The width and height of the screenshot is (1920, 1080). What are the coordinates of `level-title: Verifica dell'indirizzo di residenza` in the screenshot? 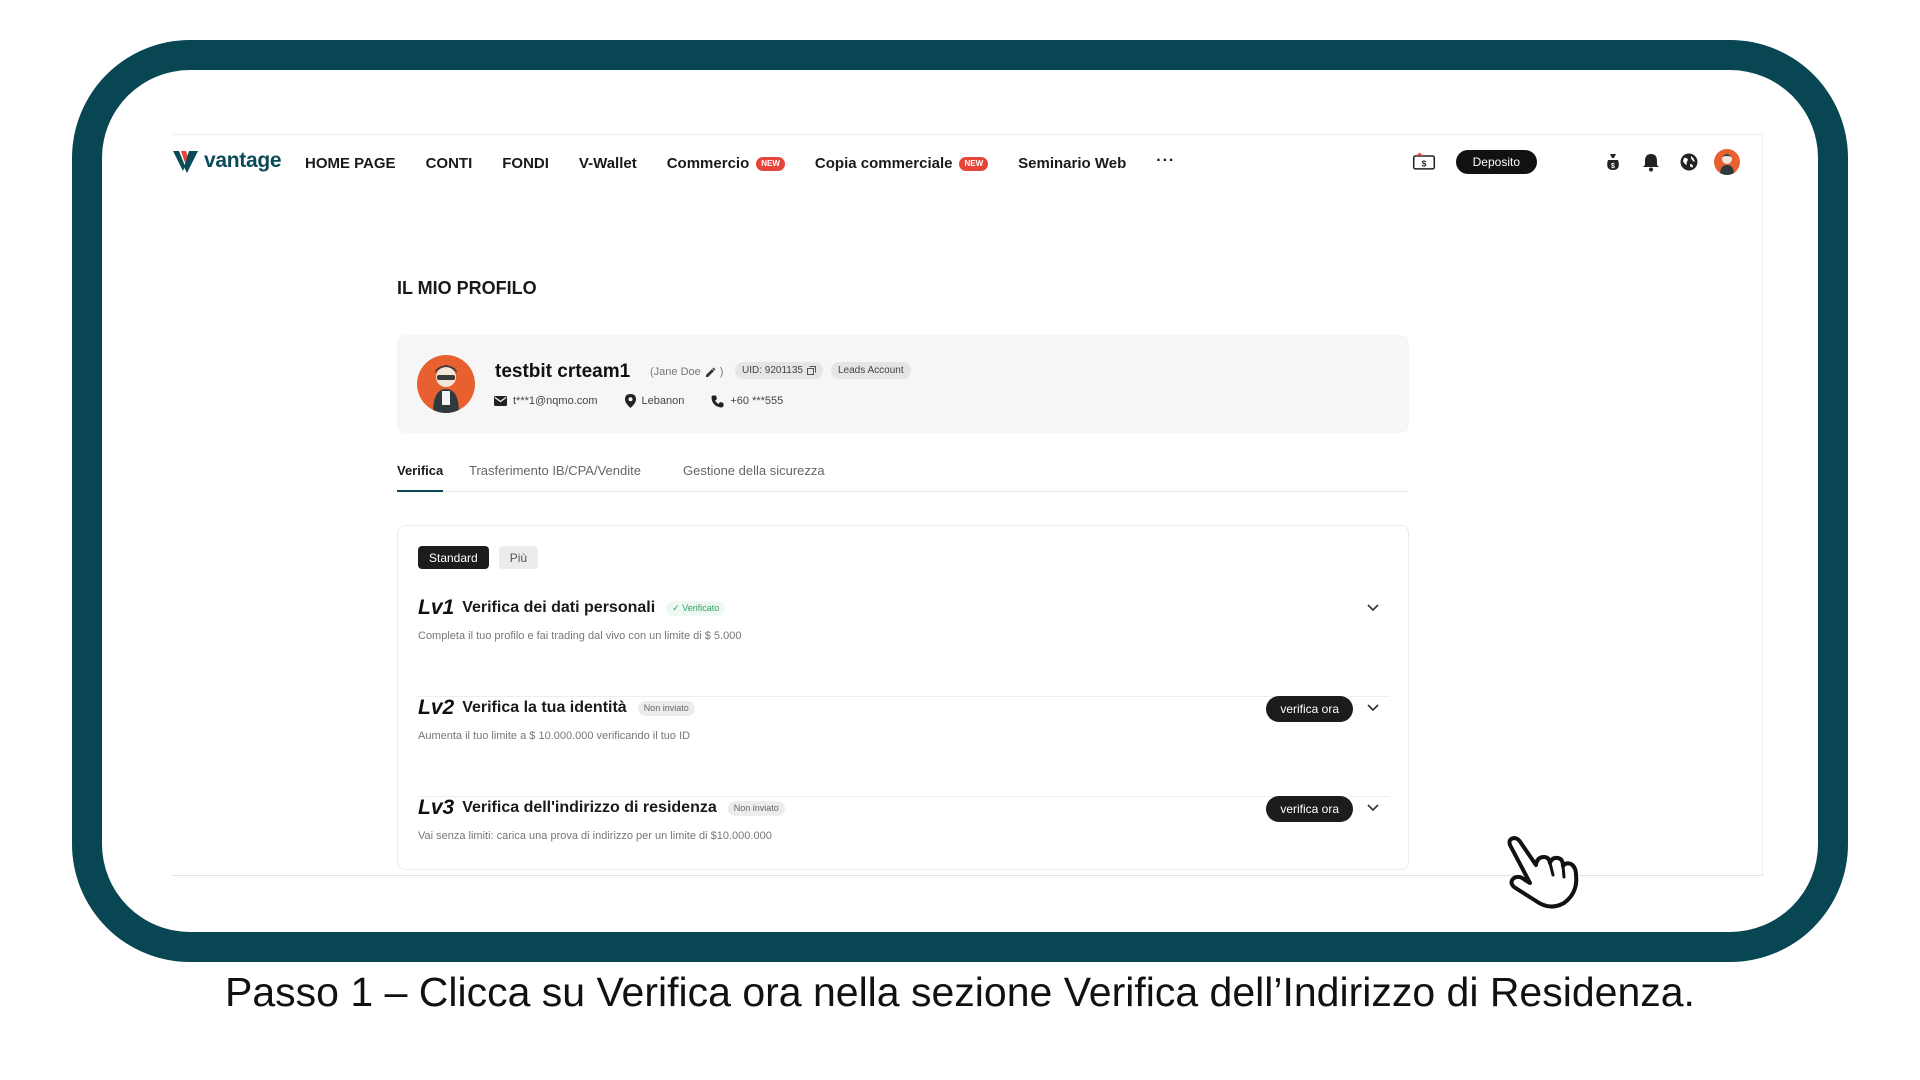 It's located at (589, 807).